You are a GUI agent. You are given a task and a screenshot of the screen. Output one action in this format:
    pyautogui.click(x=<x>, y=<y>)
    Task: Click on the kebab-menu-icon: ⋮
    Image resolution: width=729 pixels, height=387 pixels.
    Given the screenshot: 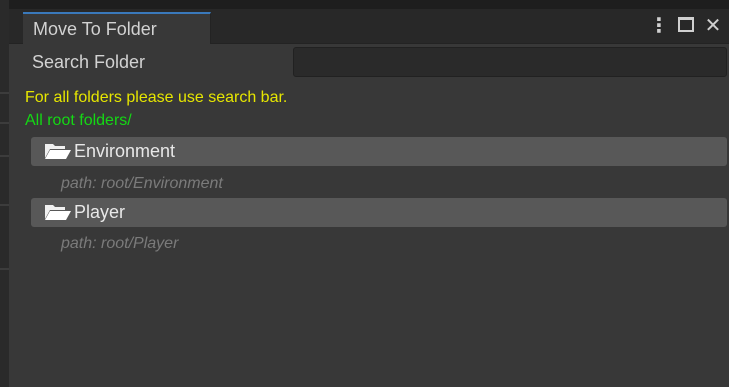 What is the action you would take?
    pyautogui.click(x=659, y=26)
    